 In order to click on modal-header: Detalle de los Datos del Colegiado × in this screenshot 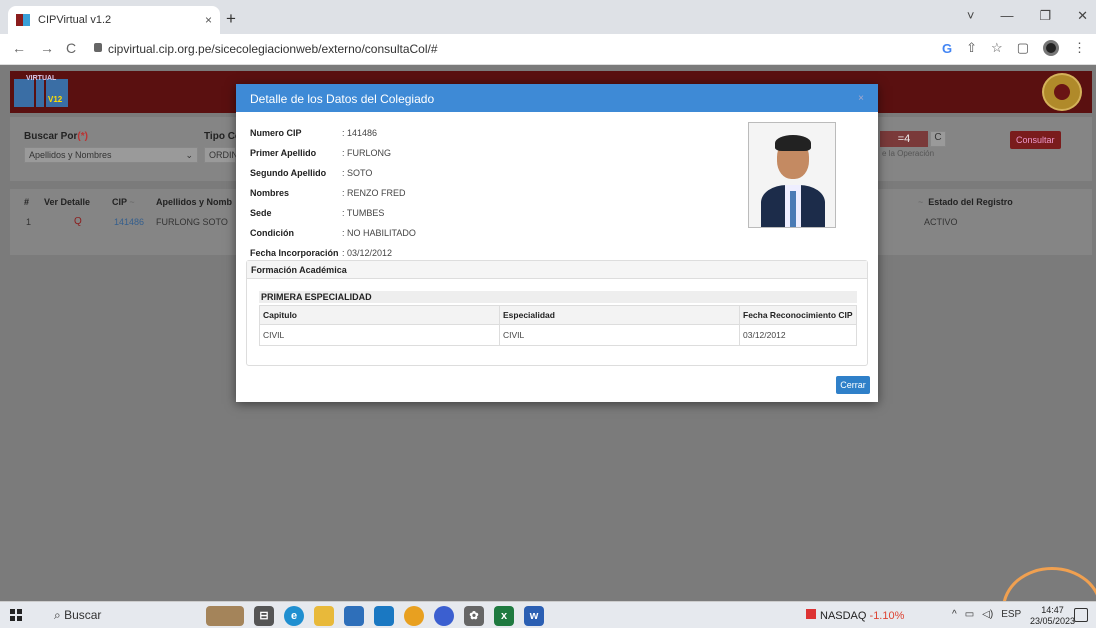, I will do `click(557, 98)`.